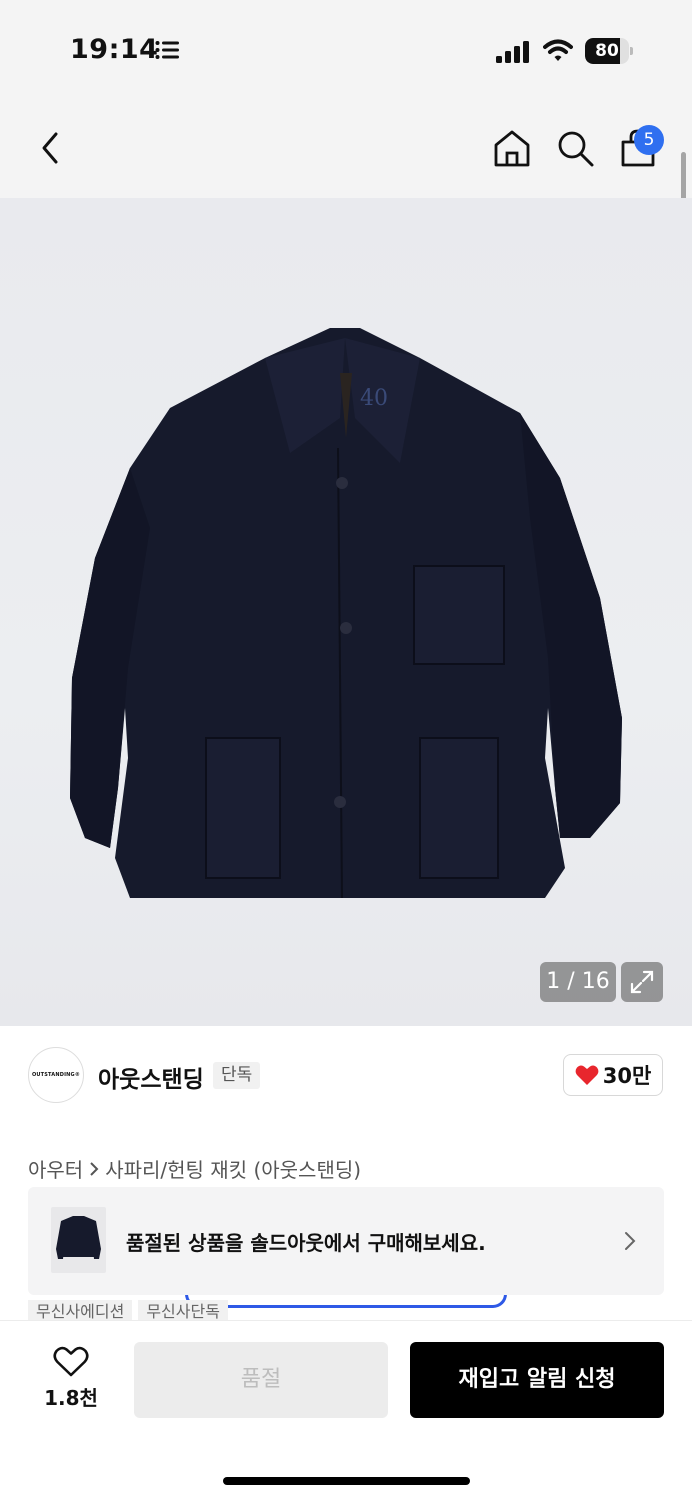  What do you see at coordinates (649, 140) in the screenshot?
I see `cart-count-badge: 5` at bounding box center [649, 140].